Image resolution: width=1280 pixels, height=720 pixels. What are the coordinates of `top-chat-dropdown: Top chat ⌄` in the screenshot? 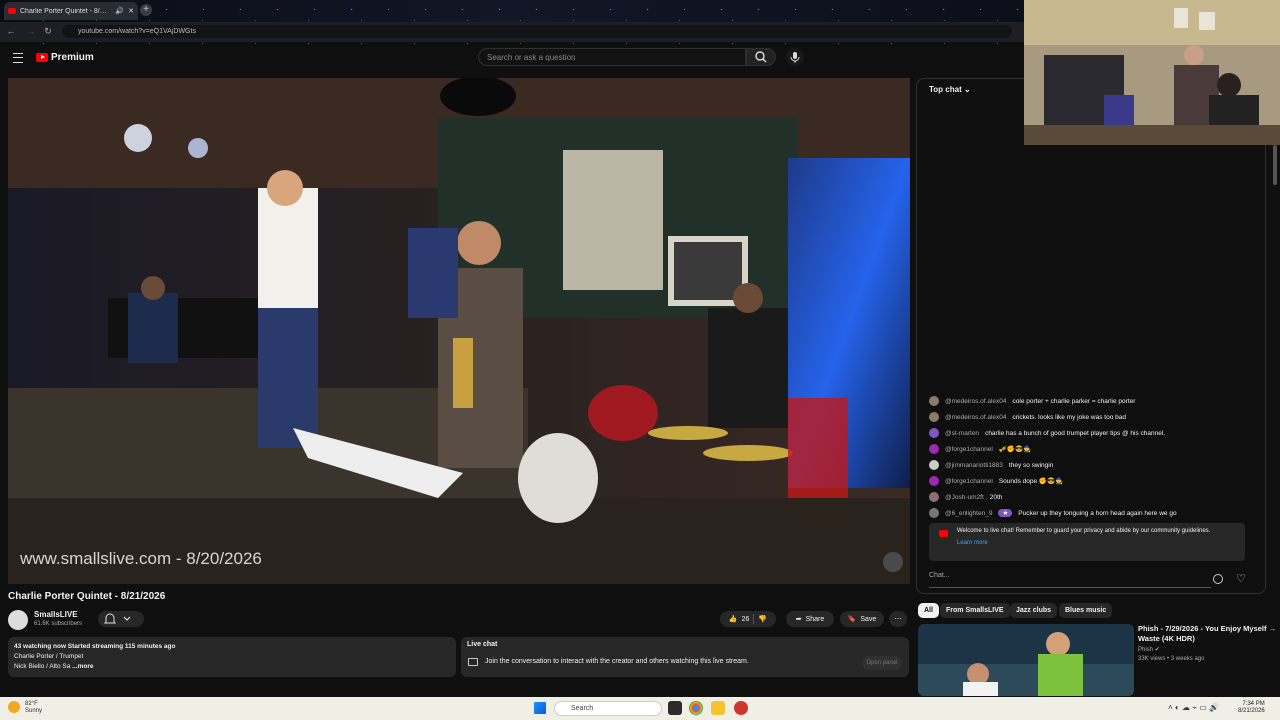 It's located at (950, 89).